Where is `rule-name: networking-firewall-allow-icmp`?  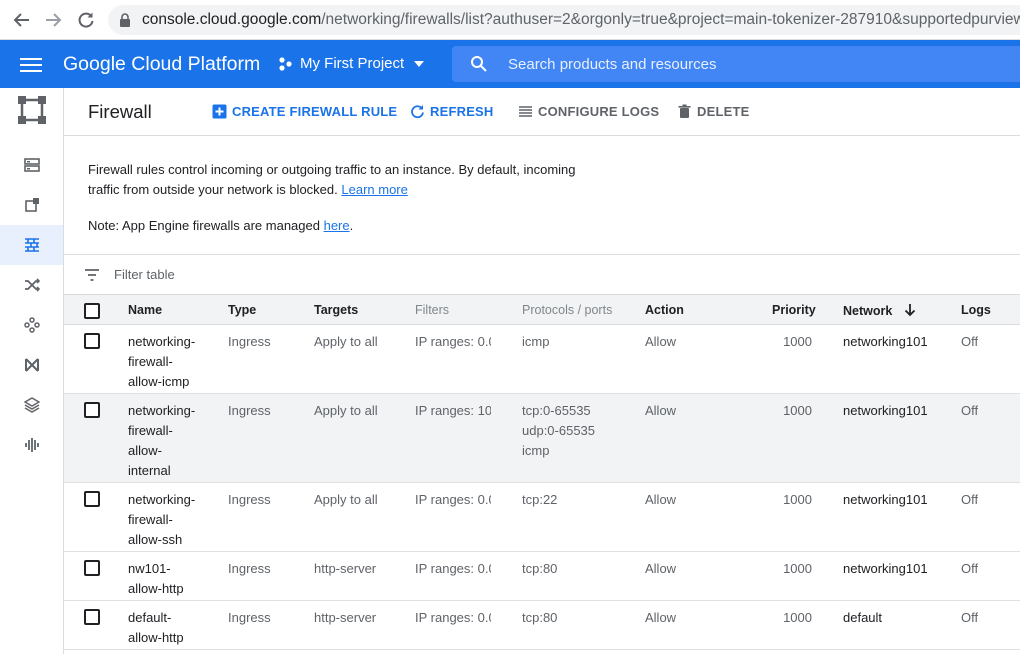 rule-name: networking-firewall-allow-icmp is located at coordinates (161, 362).